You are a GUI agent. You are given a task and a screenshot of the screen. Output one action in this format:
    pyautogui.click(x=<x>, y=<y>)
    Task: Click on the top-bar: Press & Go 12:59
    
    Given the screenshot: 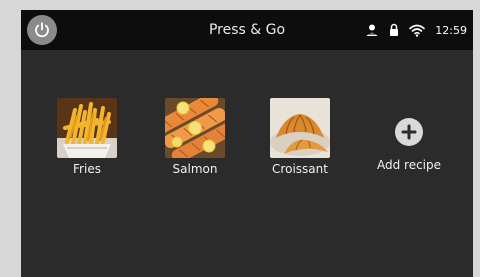 What is the action you would take?
    pyautogui.click(x=247, y=30)
    